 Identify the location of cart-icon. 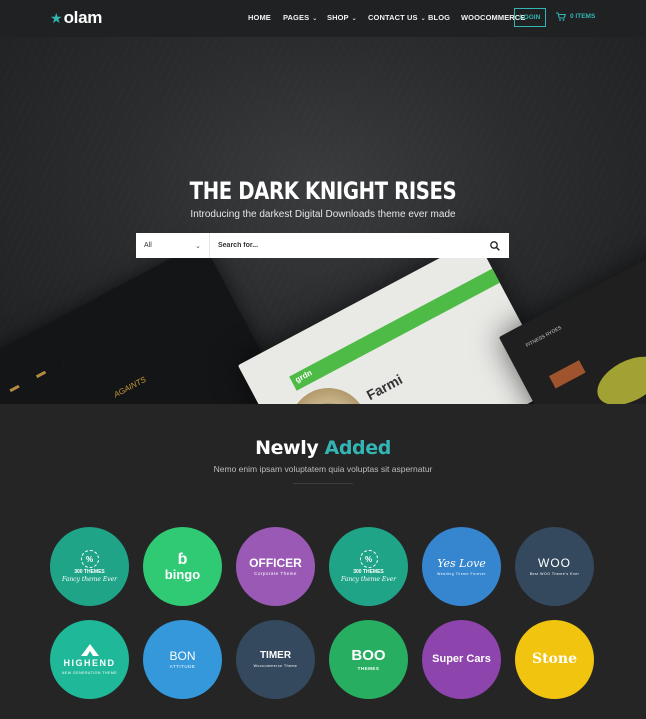
(561, 16).